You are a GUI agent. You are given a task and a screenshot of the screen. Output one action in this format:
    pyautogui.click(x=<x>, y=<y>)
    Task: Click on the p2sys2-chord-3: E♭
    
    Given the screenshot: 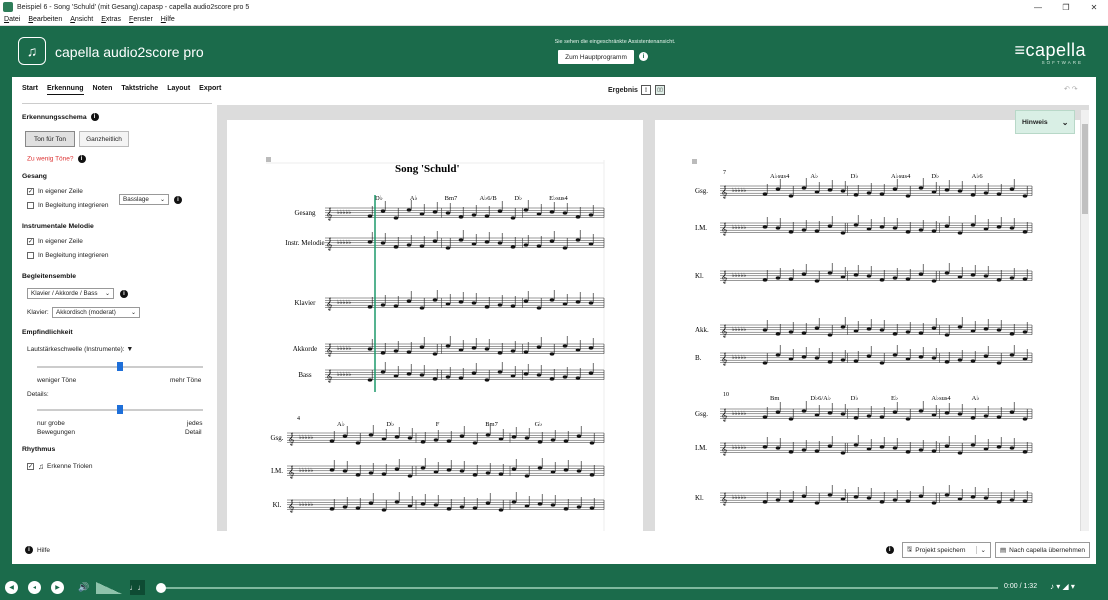 What is the action you would take?
    pyautogui.click(x=894, y=398)
    